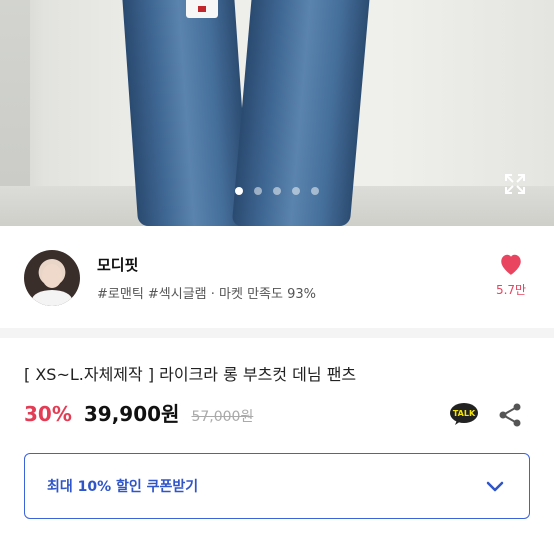  I want to click on chevron-down-icon, so click(495, 486).